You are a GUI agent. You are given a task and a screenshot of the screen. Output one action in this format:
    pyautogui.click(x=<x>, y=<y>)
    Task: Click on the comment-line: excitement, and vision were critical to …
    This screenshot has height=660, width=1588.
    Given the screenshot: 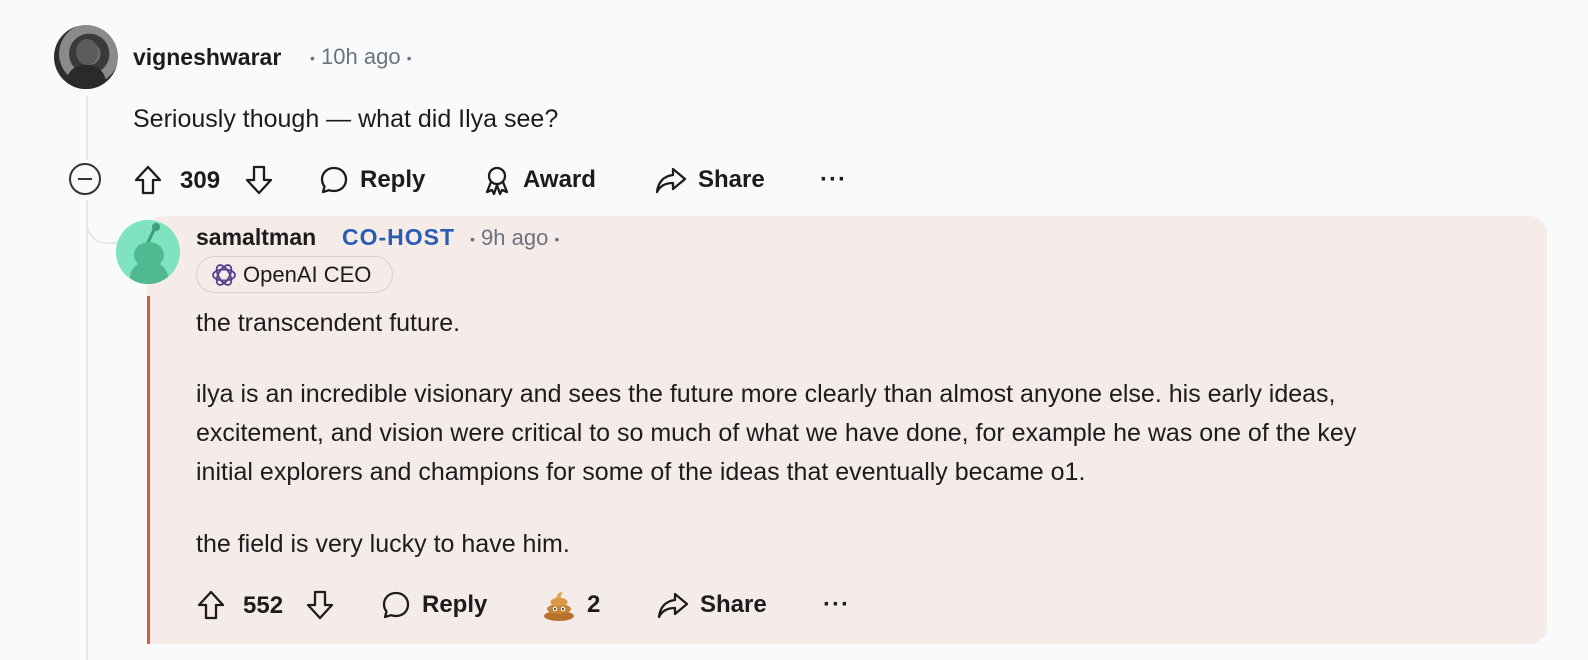 What is the action you would take?
    pyautogui.click(x=776, y=433)
    